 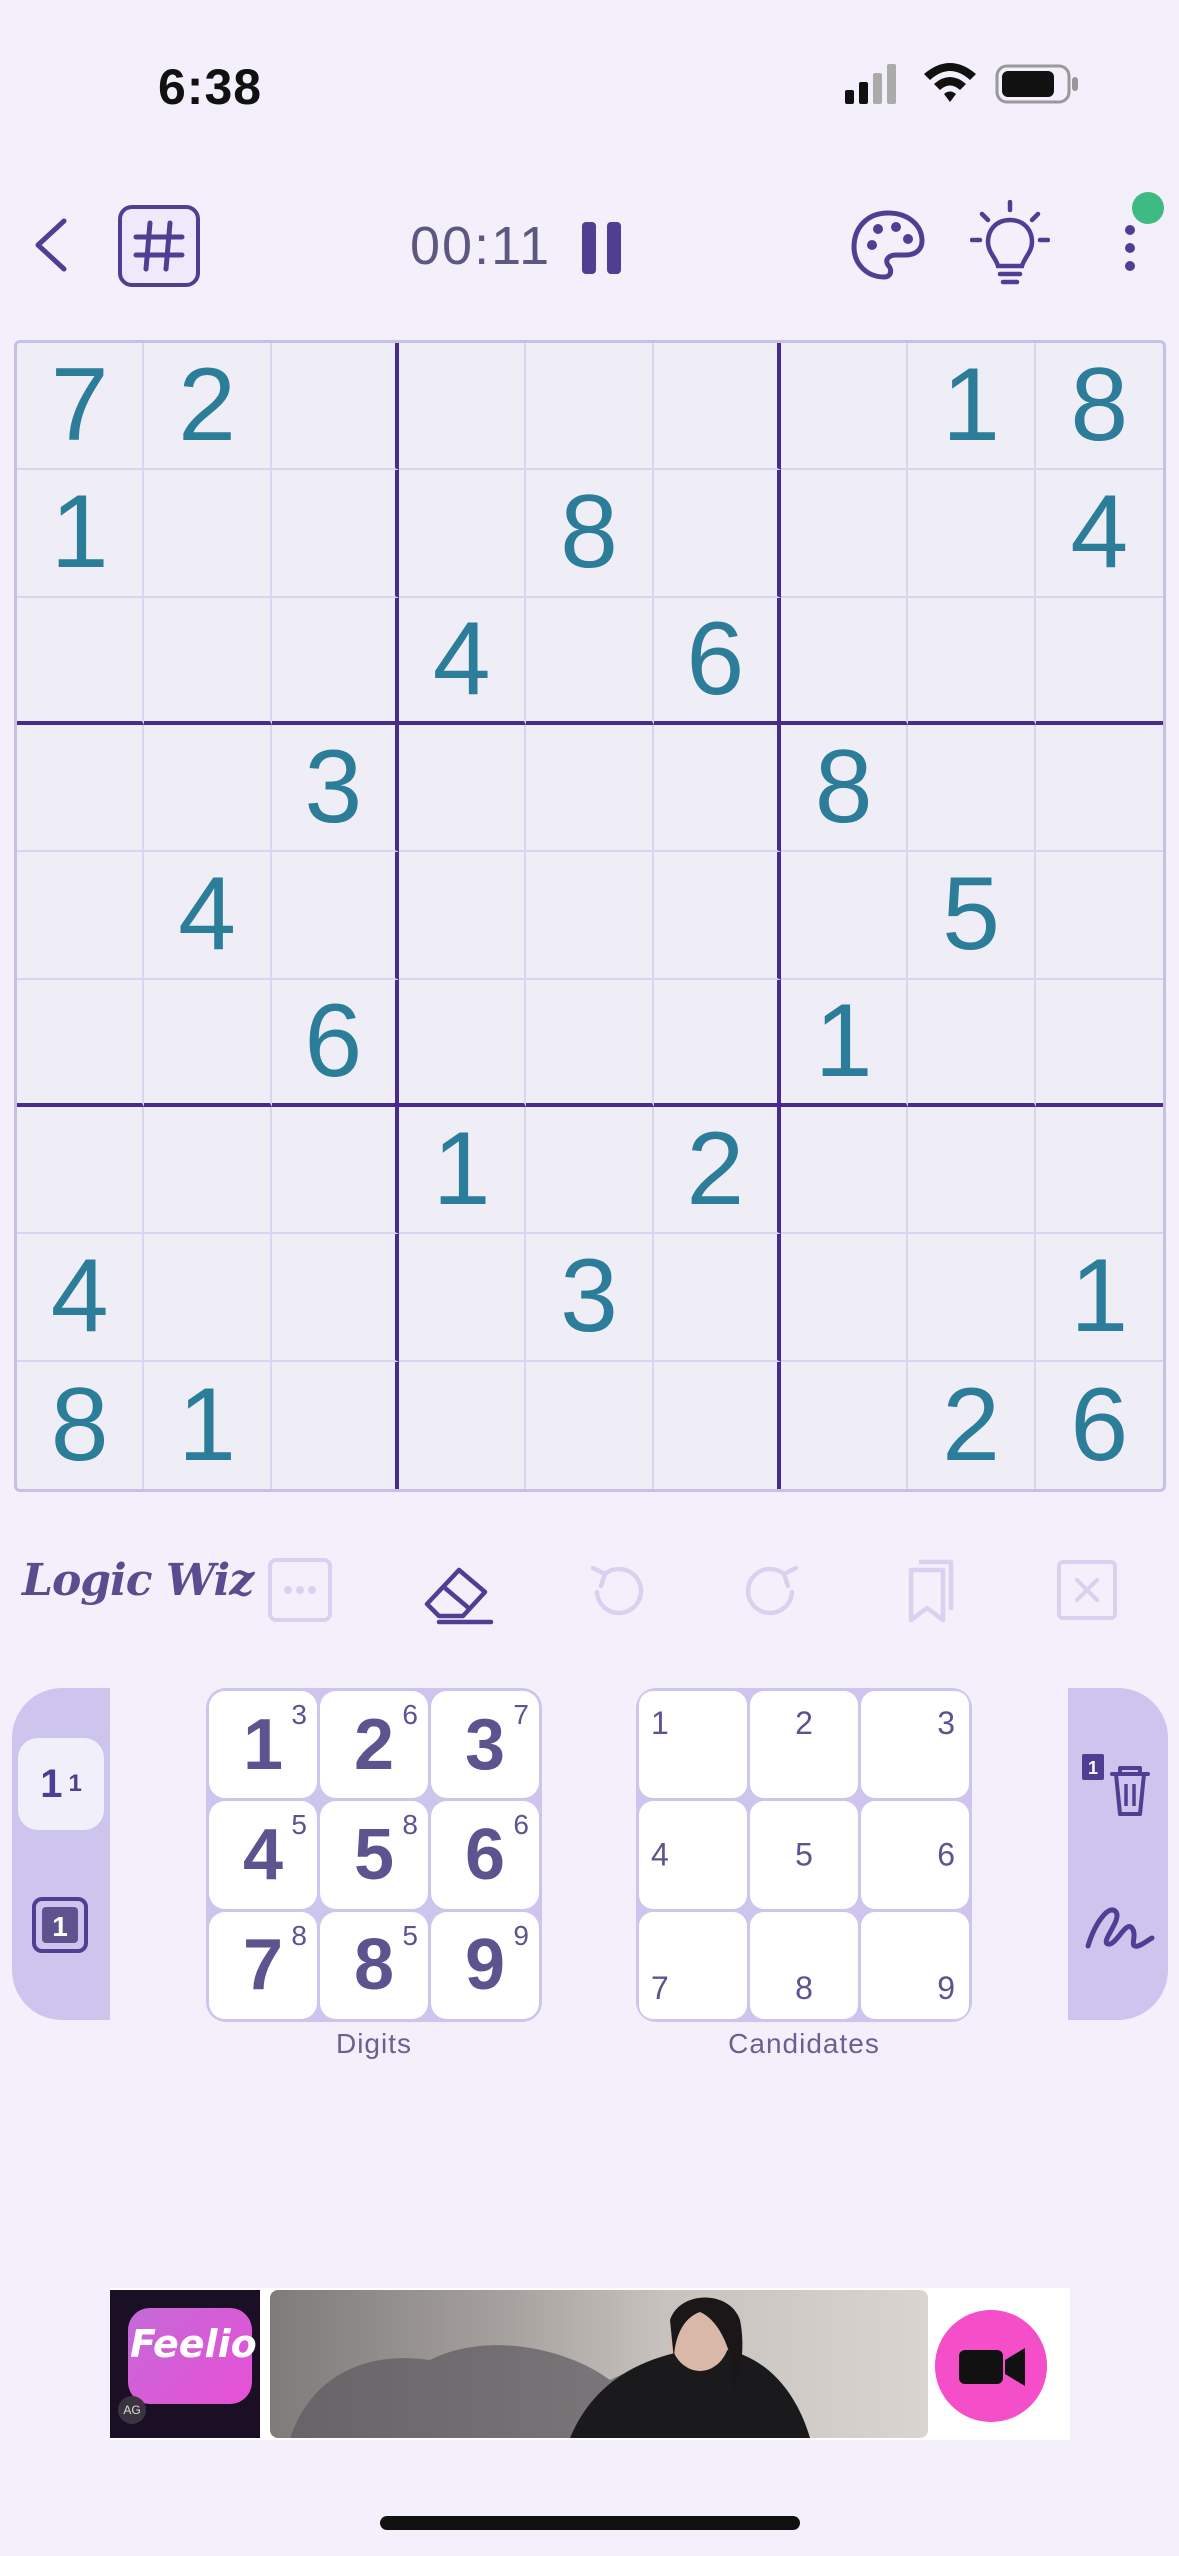 I want to click on digit-key-8: 85, so click(x=374, y=1965).